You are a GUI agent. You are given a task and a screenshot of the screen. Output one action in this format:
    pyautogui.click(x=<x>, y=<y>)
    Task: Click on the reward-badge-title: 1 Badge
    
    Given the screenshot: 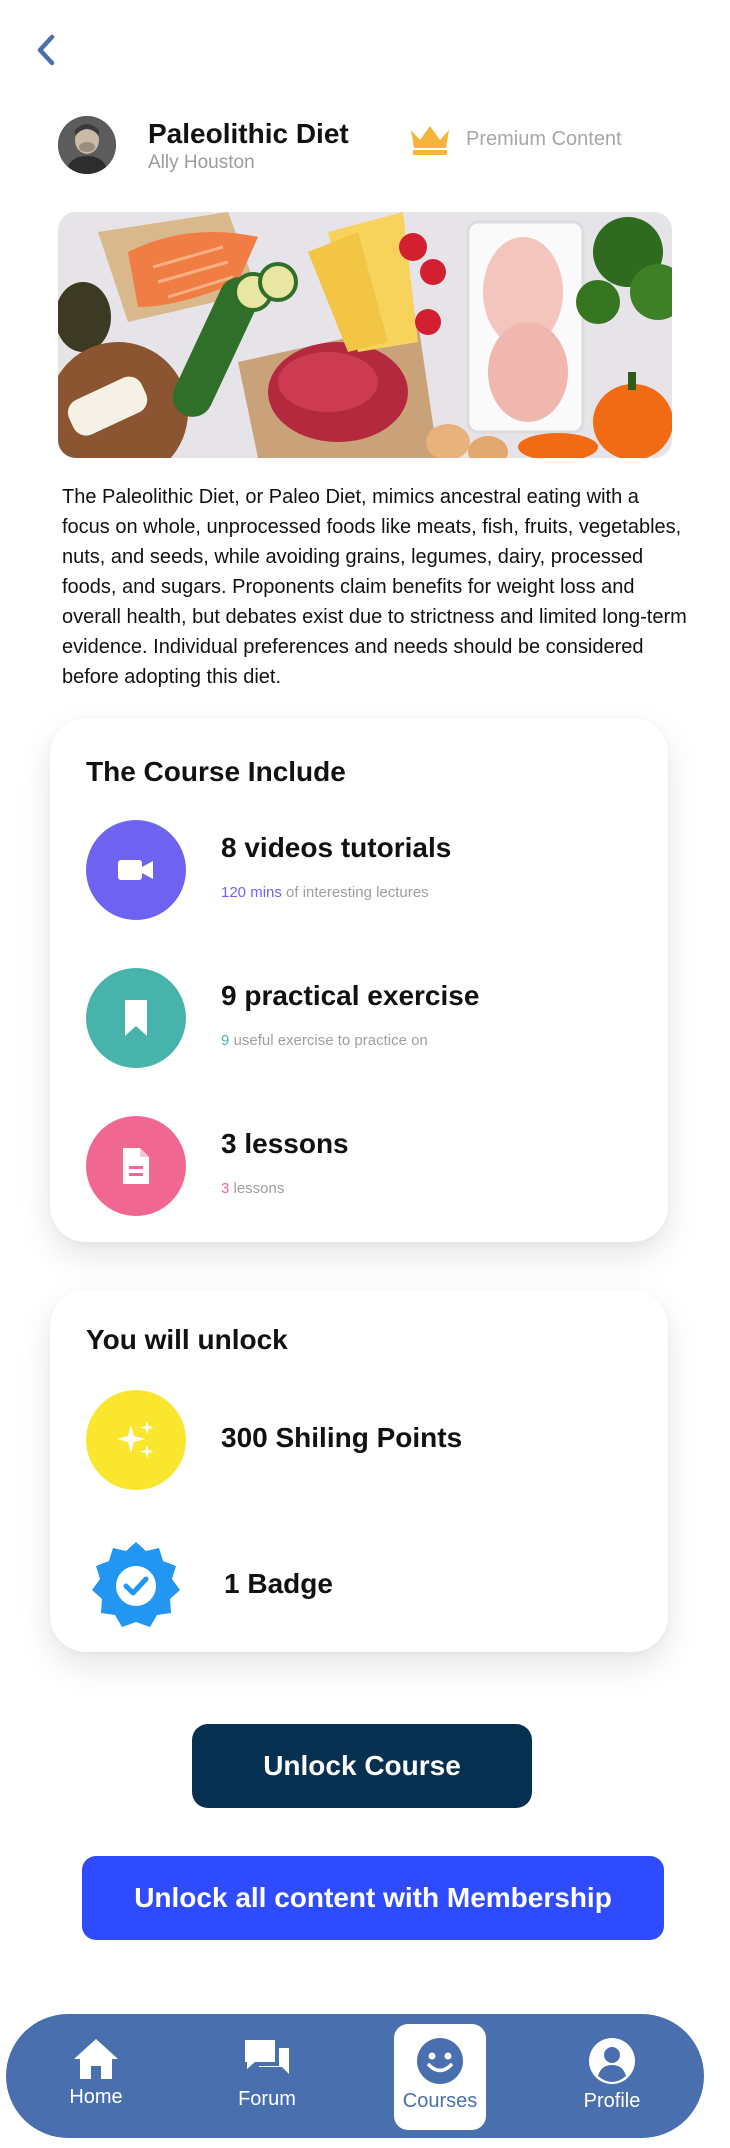 What is the action you would take?
    pyautogui.click(x=278, y=1583)
    